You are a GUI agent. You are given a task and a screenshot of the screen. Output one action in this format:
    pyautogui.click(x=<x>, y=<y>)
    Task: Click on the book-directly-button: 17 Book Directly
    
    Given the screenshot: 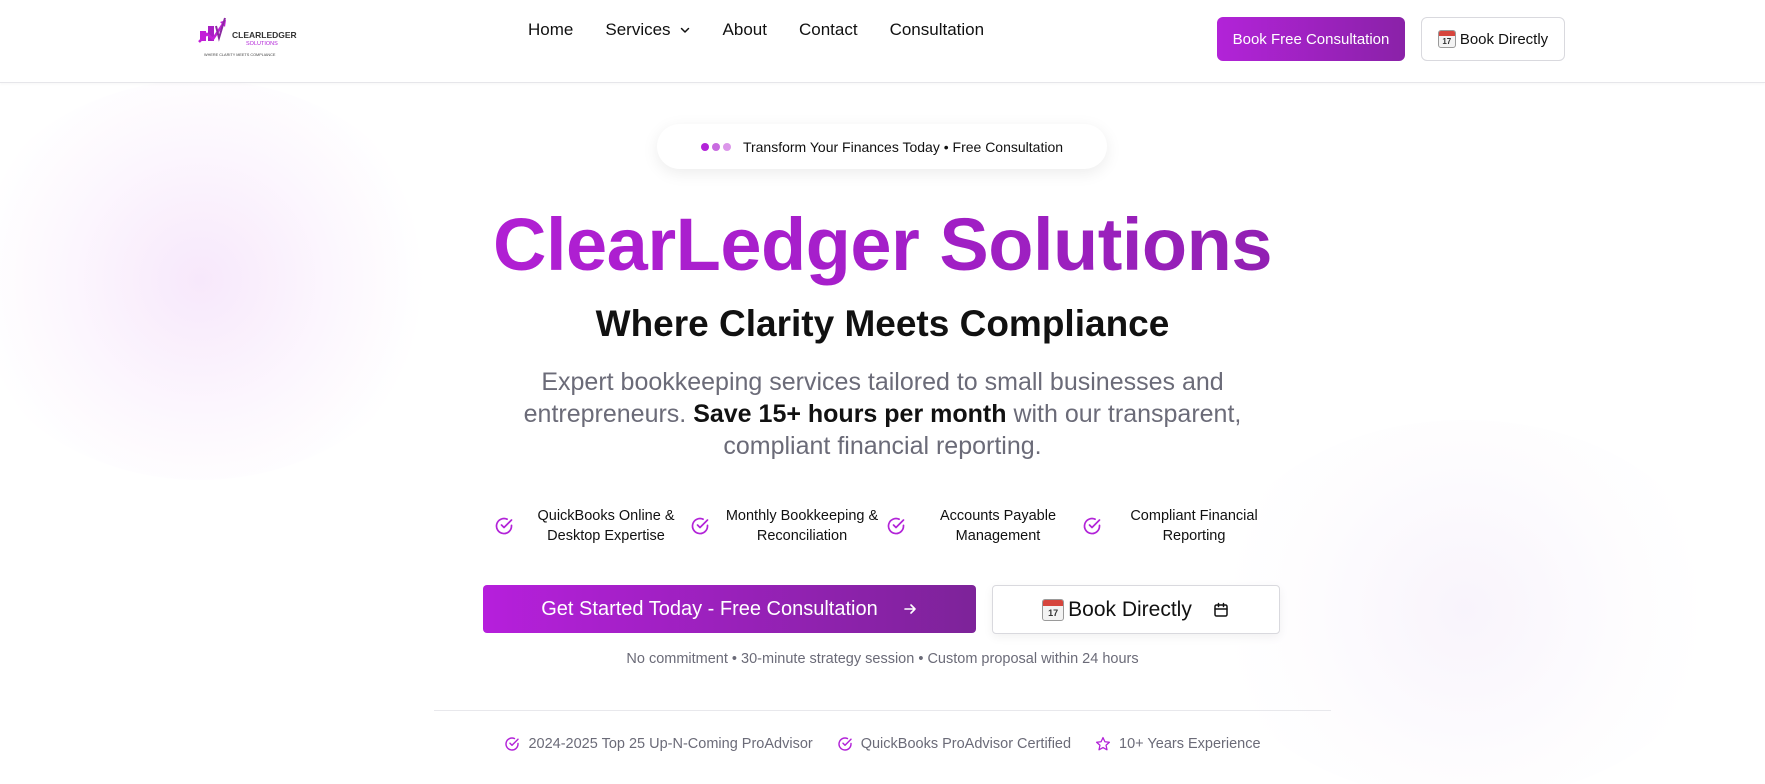 What is the action you would take?
    pyautogui.click(x=1136, y=609)
    